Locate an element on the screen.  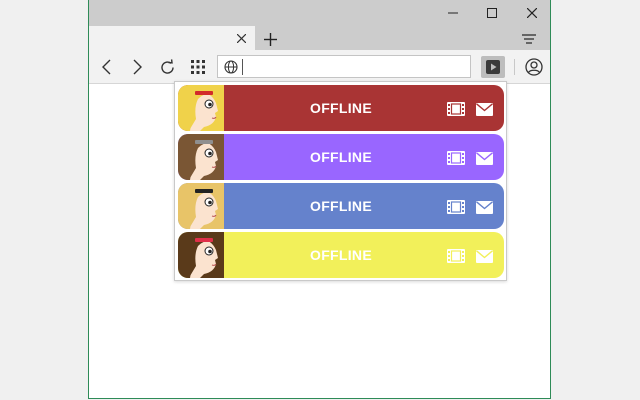
reload-button is located at coordinates (167, 67).